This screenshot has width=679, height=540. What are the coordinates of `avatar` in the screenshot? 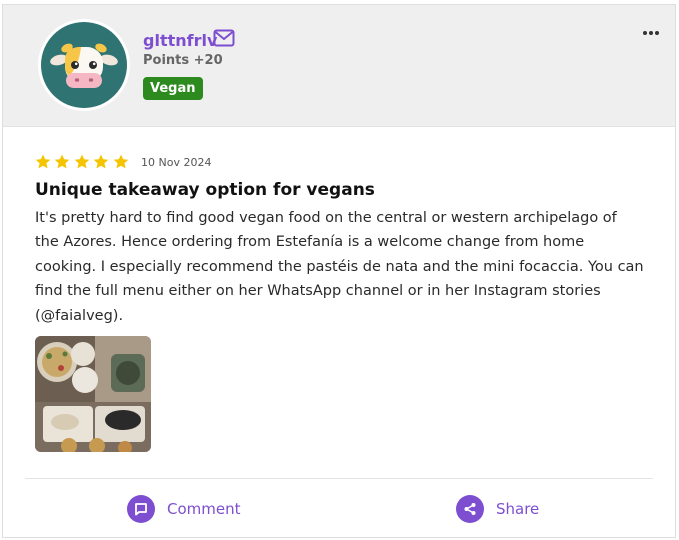 It's located at (84, 65).